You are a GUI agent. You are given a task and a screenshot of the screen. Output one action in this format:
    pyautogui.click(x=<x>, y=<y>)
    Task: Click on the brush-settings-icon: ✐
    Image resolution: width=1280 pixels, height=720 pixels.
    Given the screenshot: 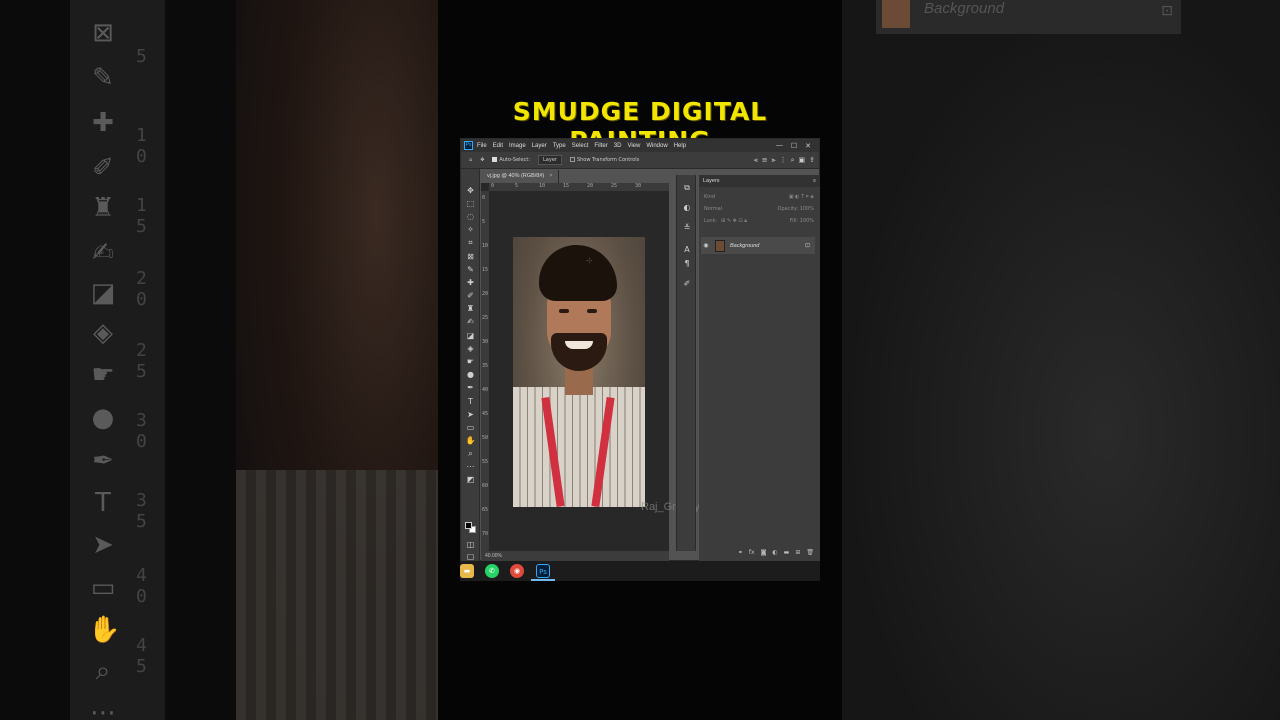 What is the action you would take?
    pyautogui.click(x=687, y=285)
    